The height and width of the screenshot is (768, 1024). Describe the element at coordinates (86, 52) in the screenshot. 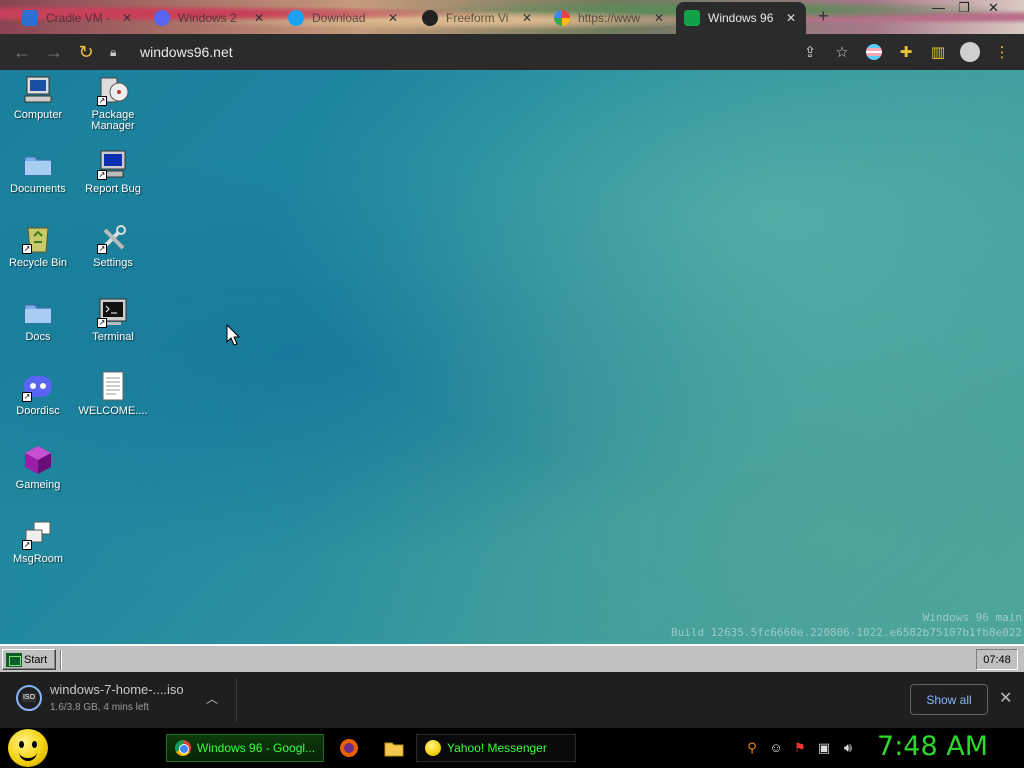

I see `reload-icon: ↻` at that location.